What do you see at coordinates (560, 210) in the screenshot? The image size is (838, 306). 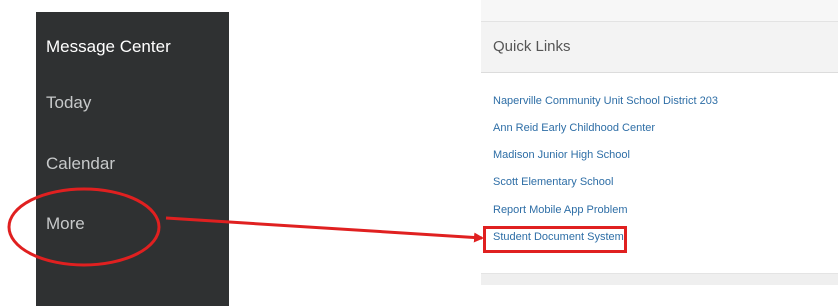 I see `link-report-mobile-app-problem: Report Mobile App Problem` at bounding box center [560, 210].